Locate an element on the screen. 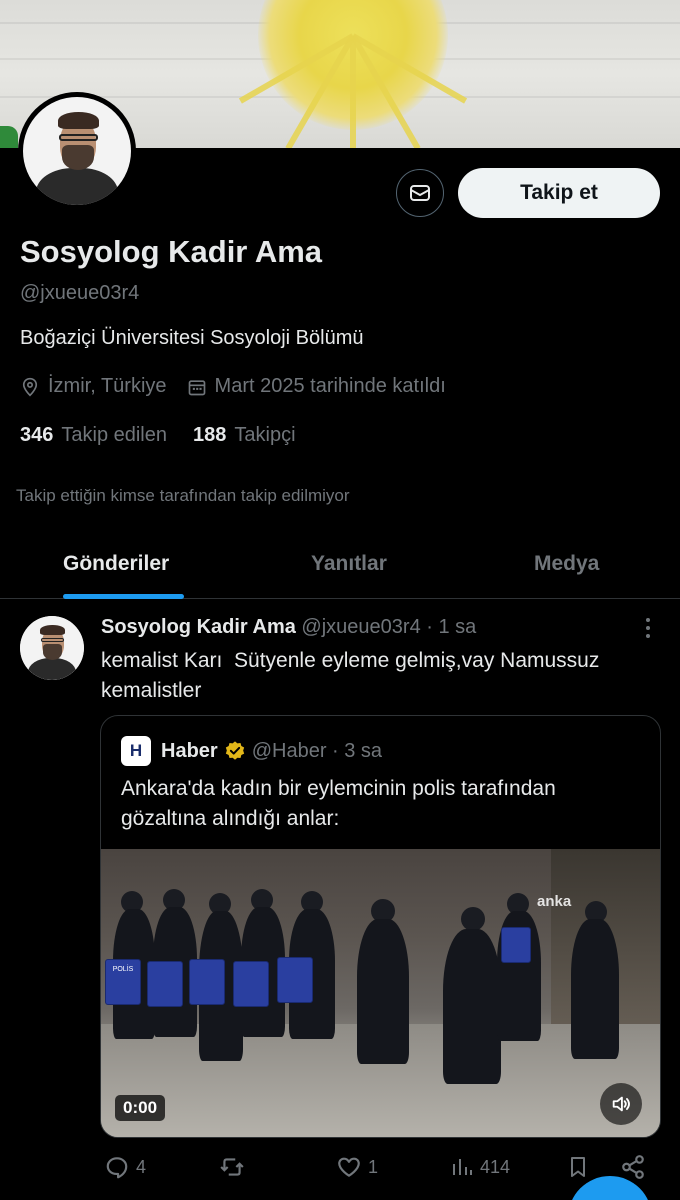 This screenshot has height=1200, width=680. like-icon is located at coordinates (349, 1167).